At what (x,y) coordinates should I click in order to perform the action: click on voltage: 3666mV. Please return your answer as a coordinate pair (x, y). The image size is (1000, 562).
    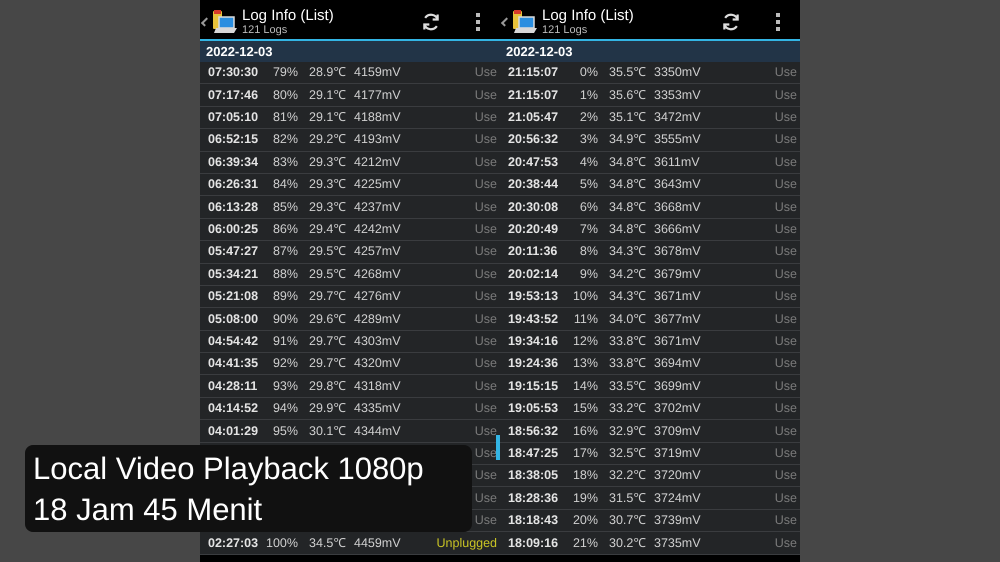
    Looking at the image, I should click on (677, 229).